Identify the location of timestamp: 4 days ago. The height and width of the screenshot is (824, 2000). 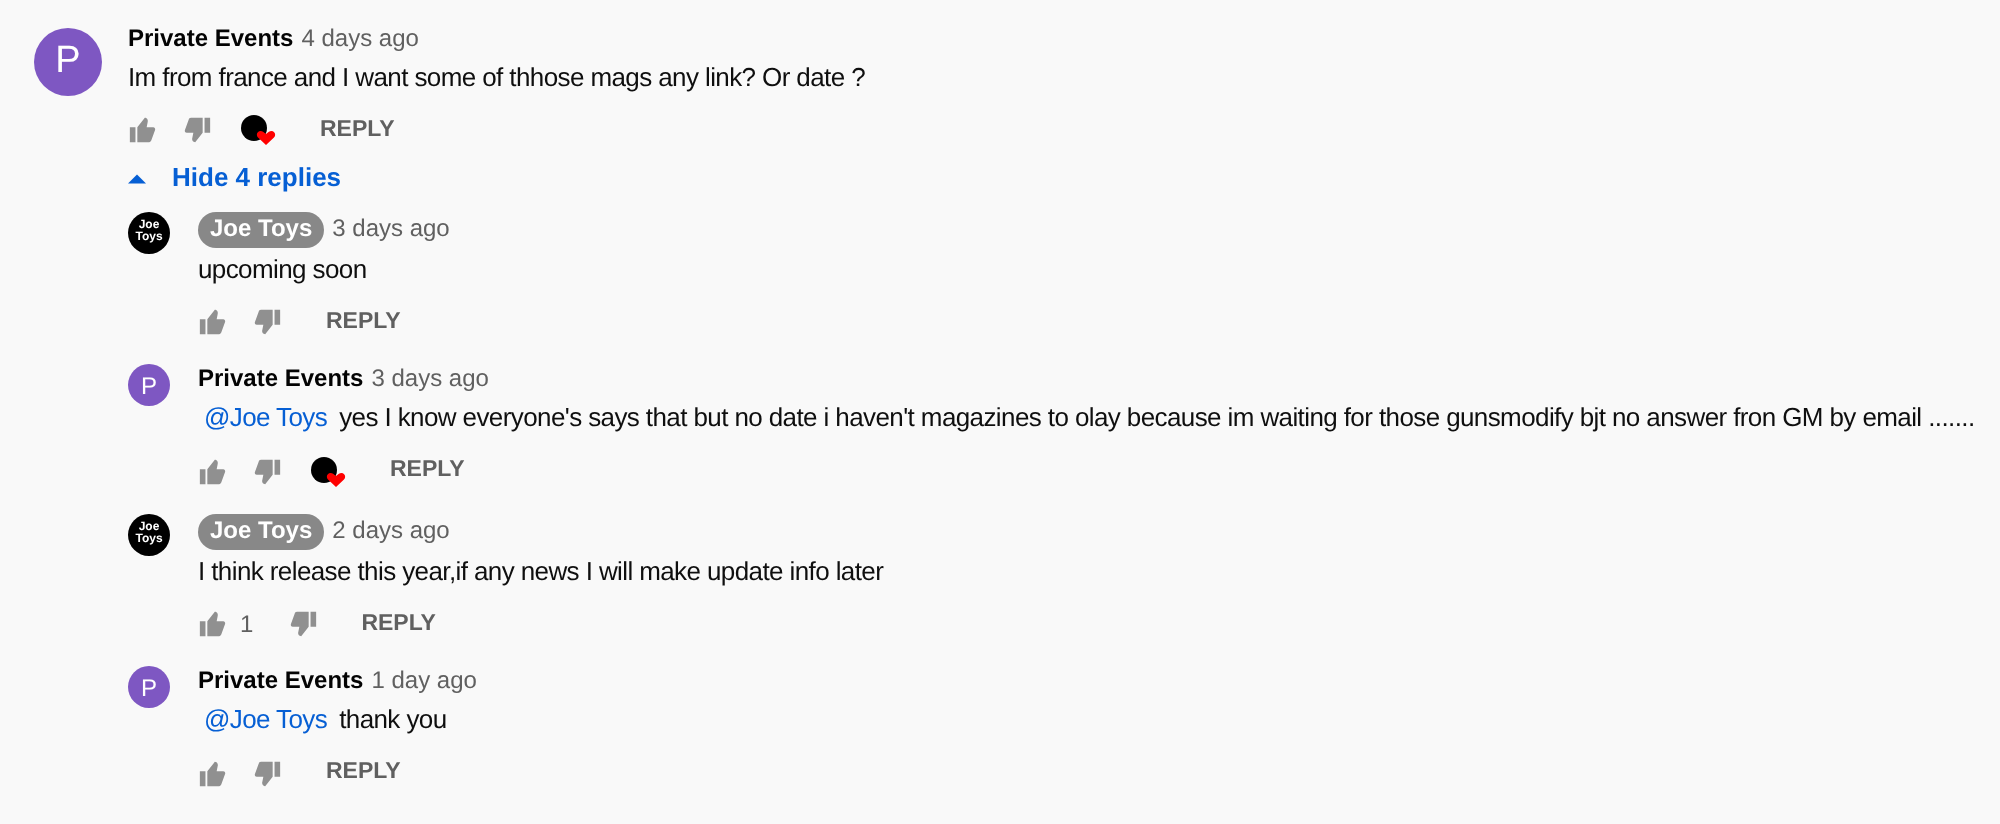
(360, 40).